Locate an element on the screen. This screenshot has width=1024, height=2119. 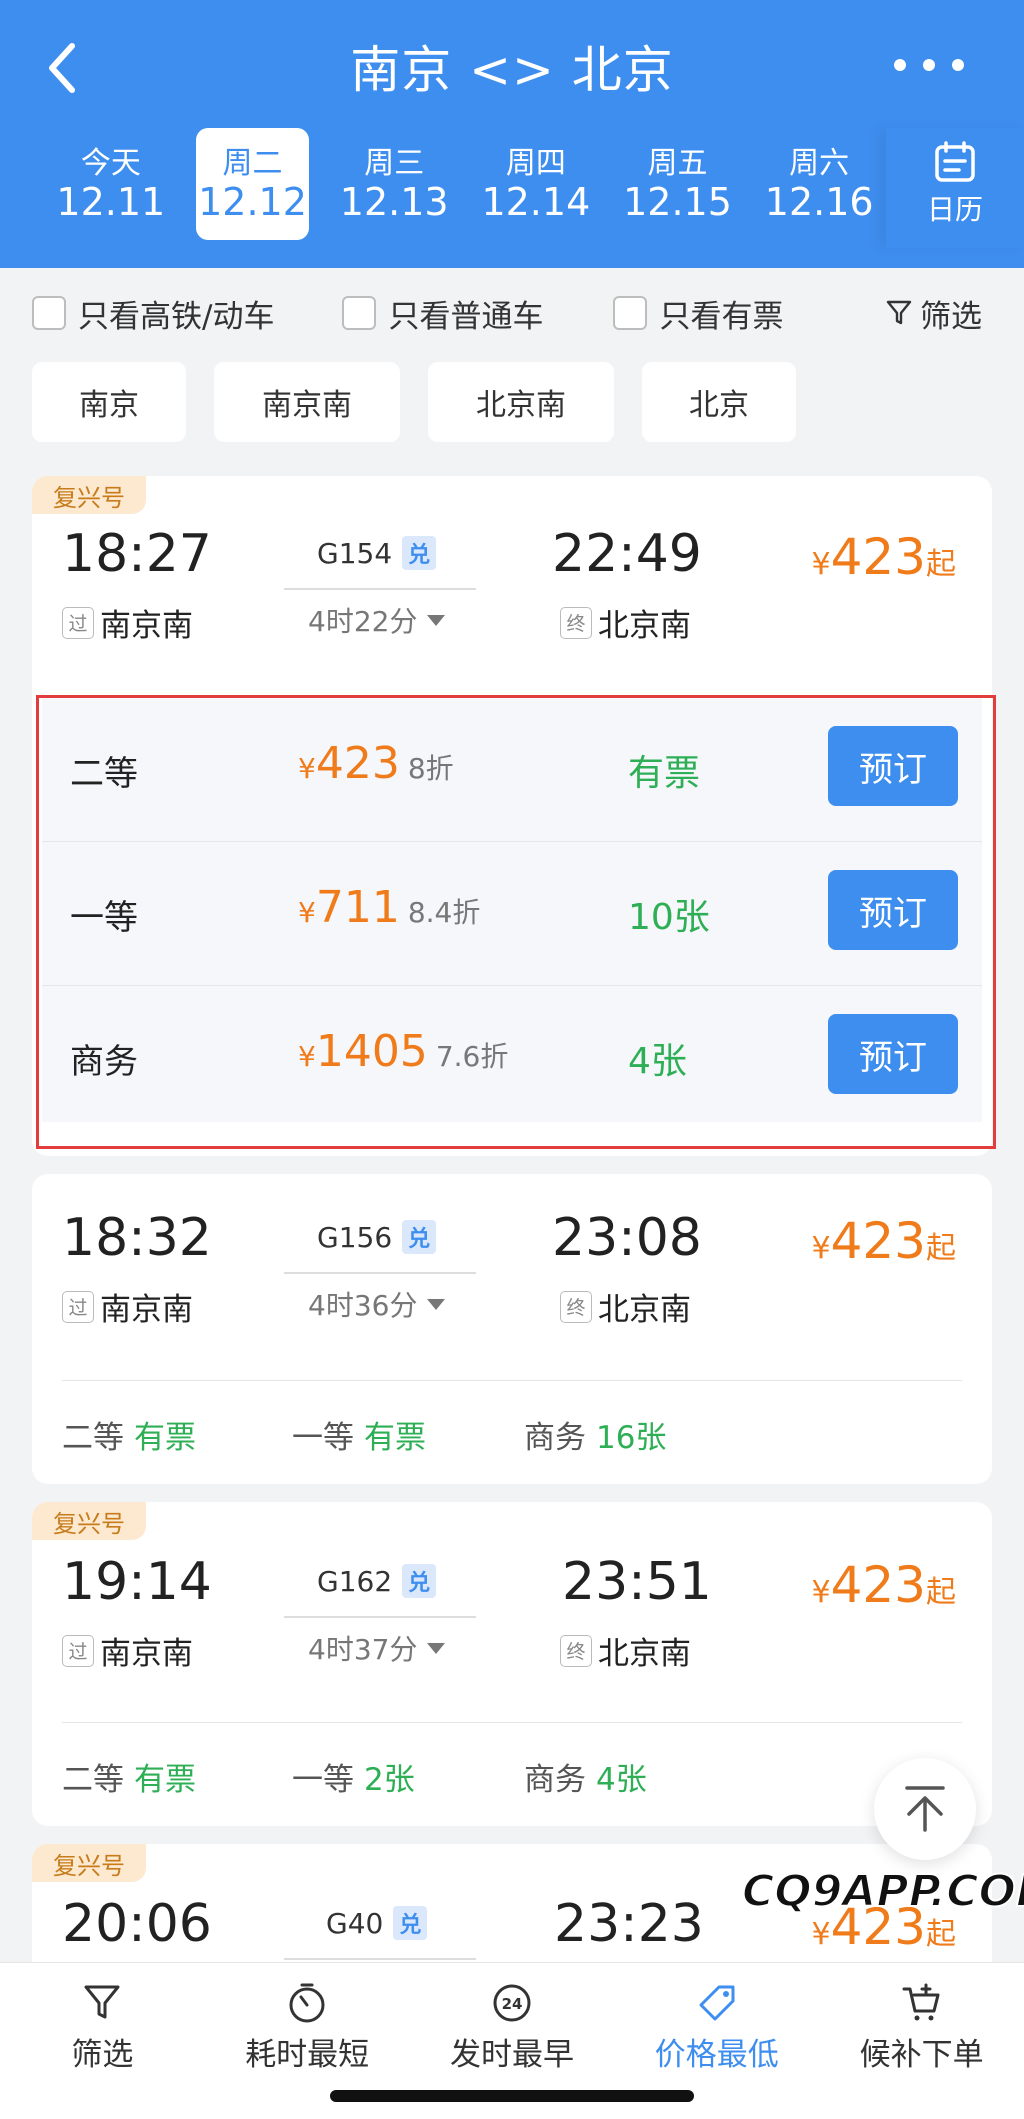
only-regular-checkbox: 只看普通车 is located at coordinates (442, 313).